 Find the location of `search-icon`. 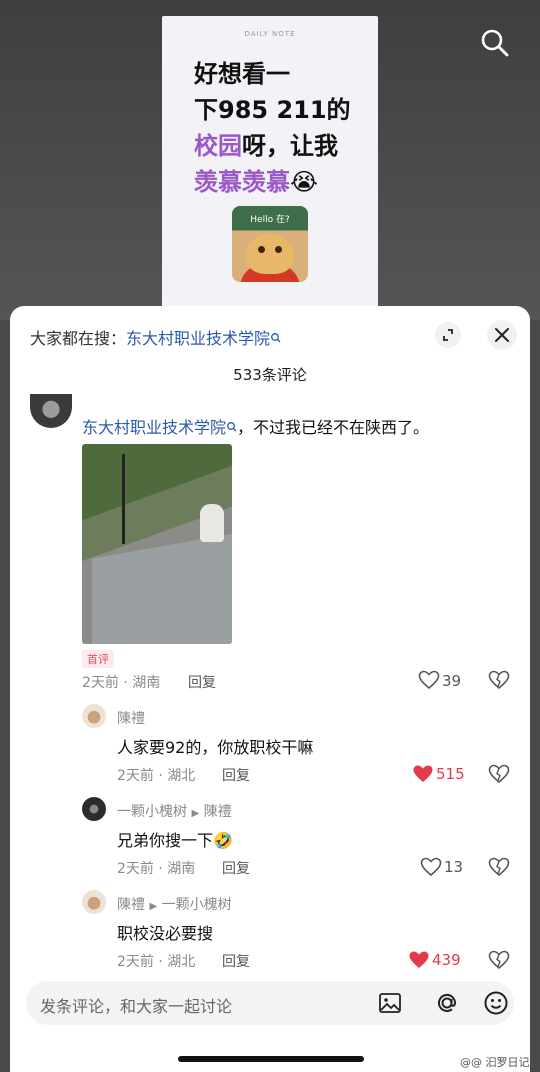

search-icon is located at coordinates (495, 43).